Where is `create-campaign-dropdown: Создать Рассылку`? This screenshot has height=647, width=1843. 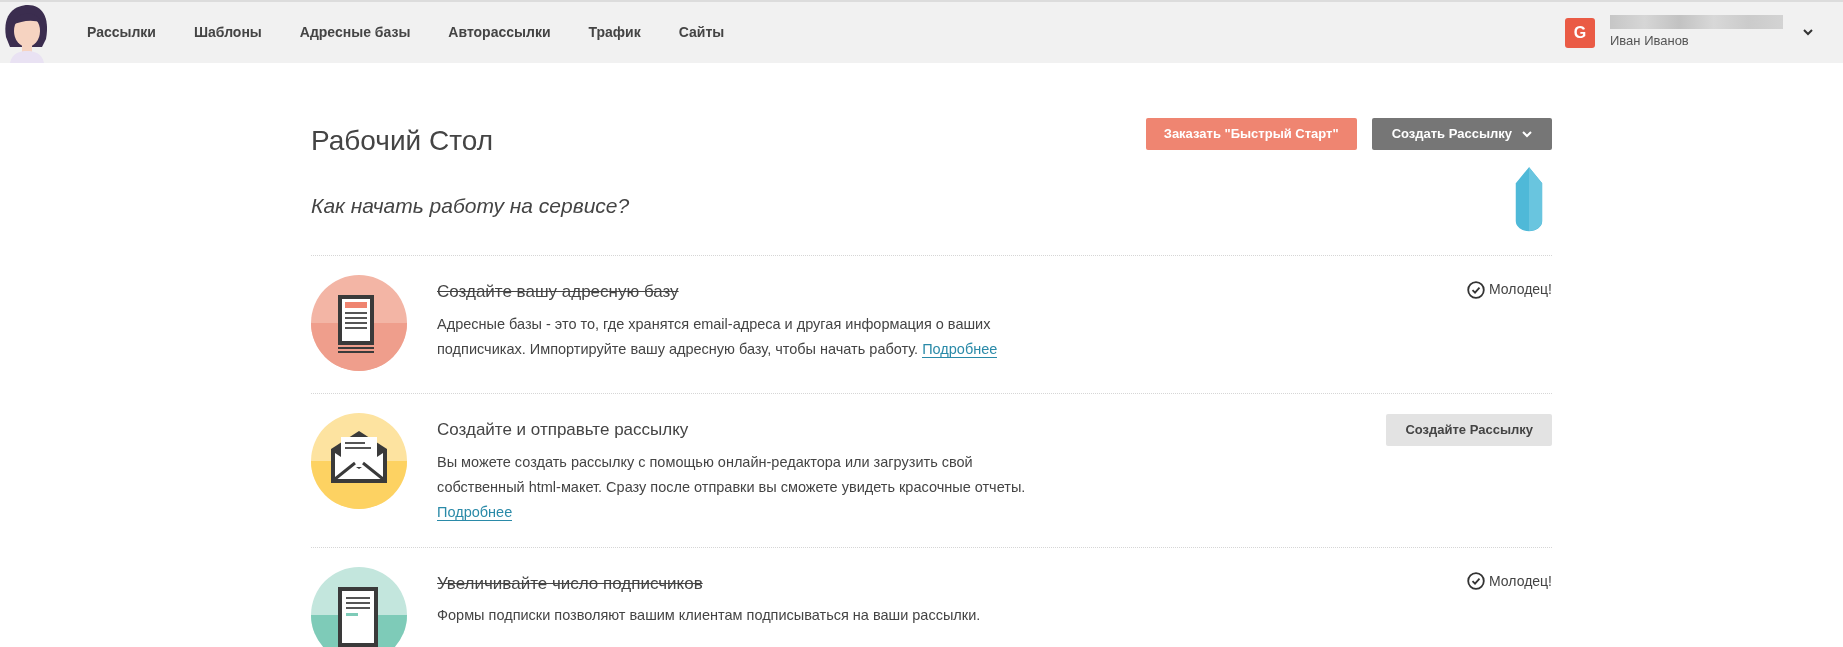
create-campaign-dropdown: Создать Рассылку is located at coordinates (1461, 134).